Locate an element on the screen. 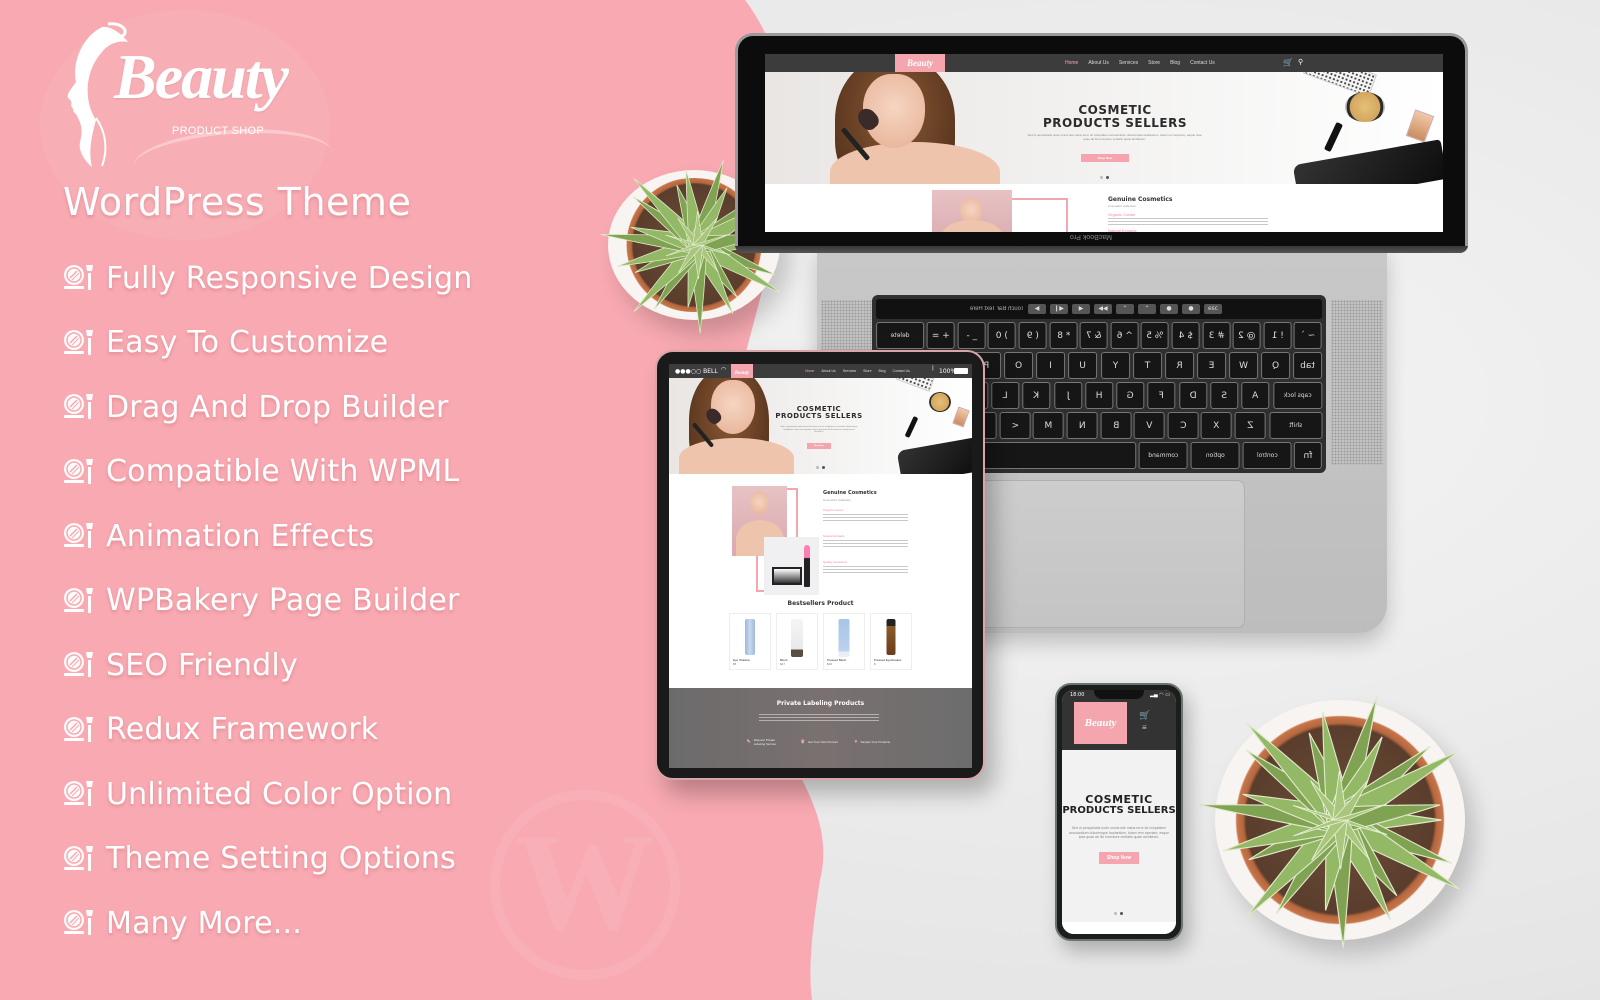 This screenshot has width=1600, height=1000. feature-item: SEO Friendly is located at coordinates (267, 665).